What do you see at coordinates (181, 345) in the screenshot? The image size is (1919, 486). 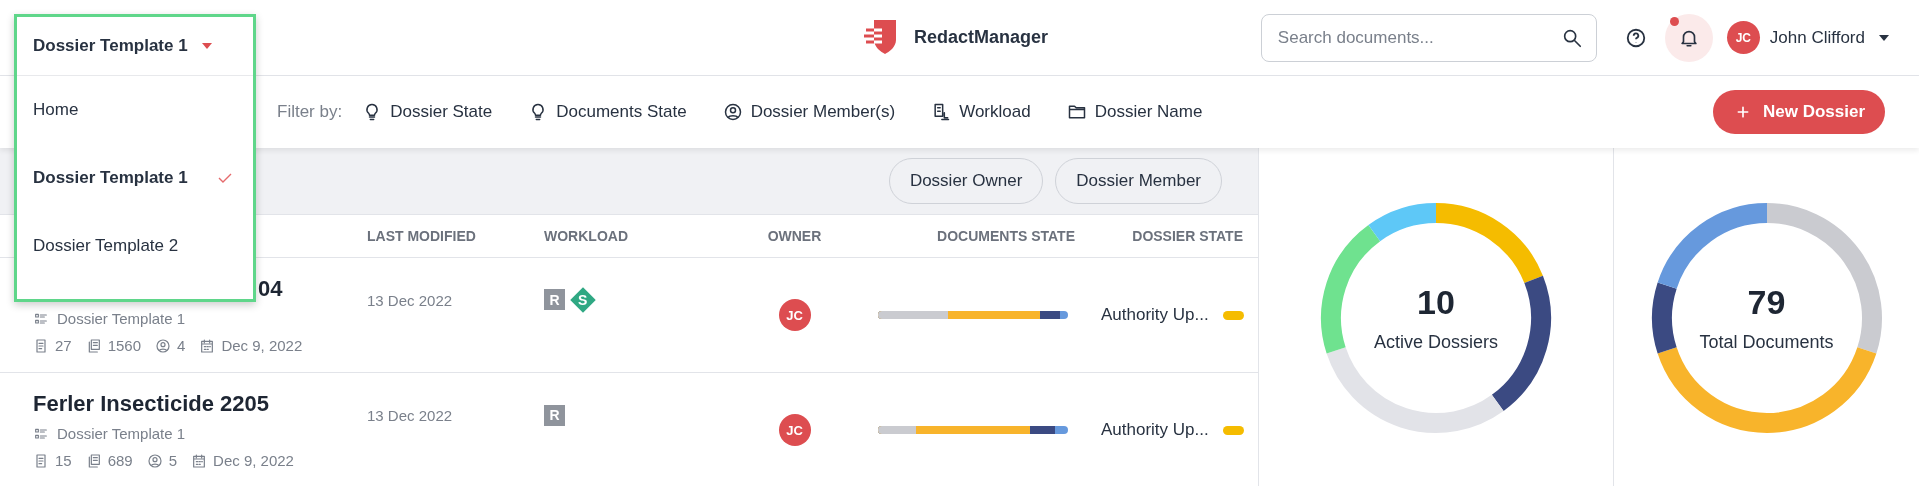 I see `member-count: 4` at bounding box center [181, 345].